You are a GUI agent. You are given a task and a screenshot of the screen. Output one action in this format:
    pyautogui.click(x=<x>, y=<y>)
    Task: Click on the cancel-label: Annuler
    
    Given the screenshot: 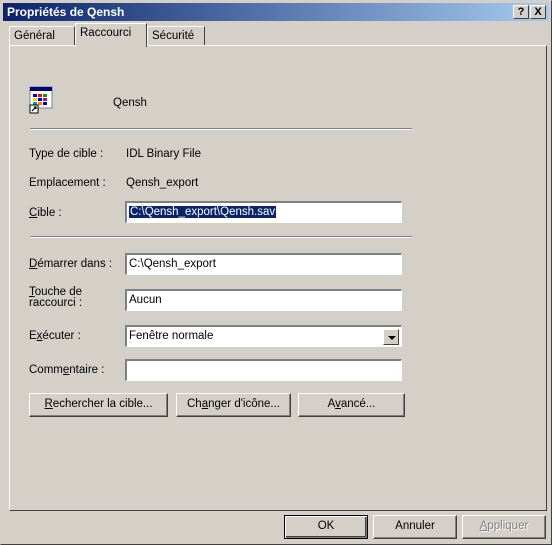 What is the action you would take?
    pyautogui.click(x=415, y=526)
    